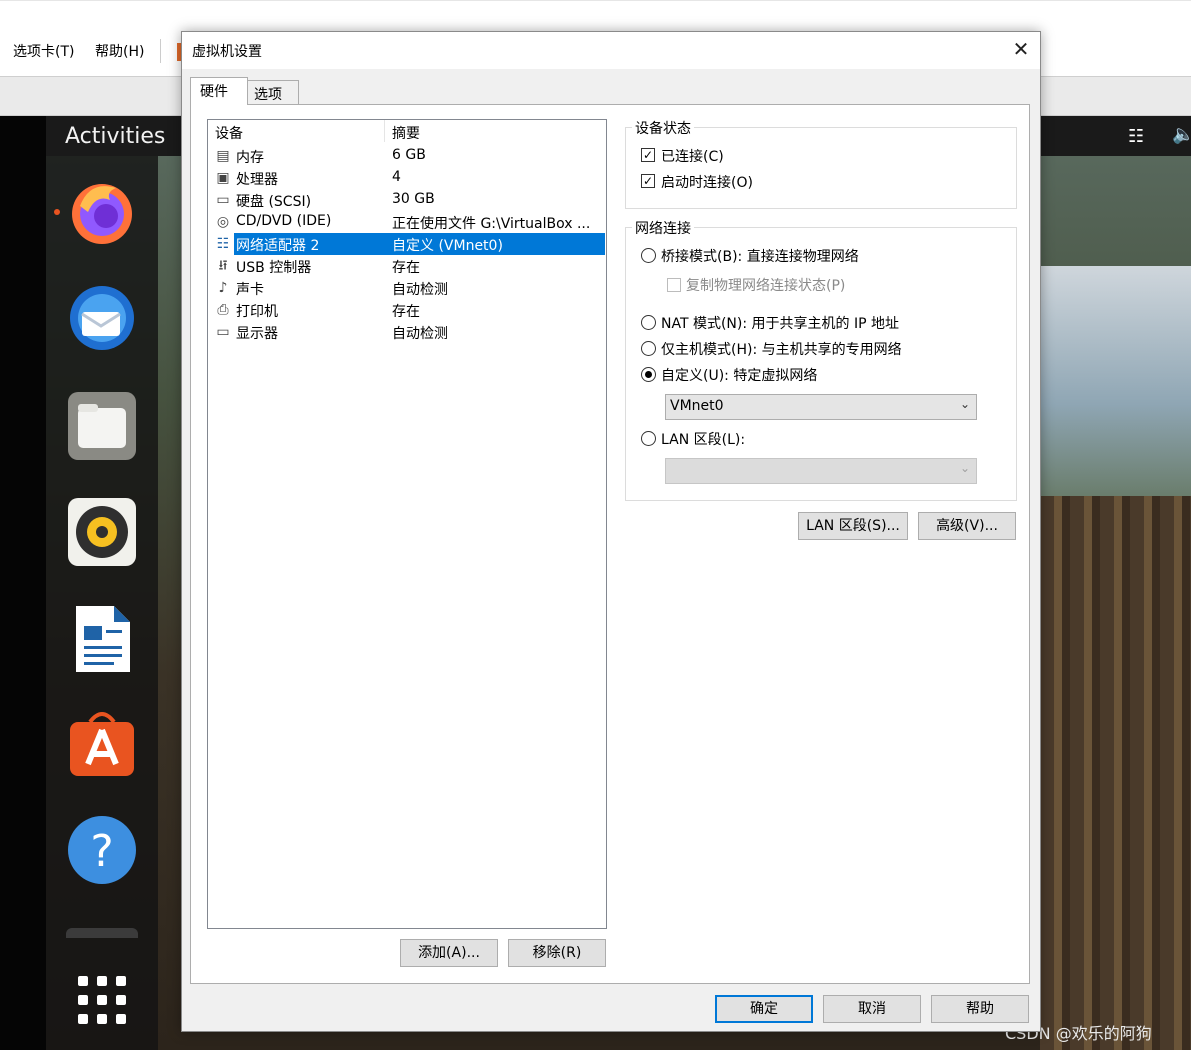 The height and width of the screenshot is (1050, 1191). I want to click on host-only-radio, so click(648, 348).